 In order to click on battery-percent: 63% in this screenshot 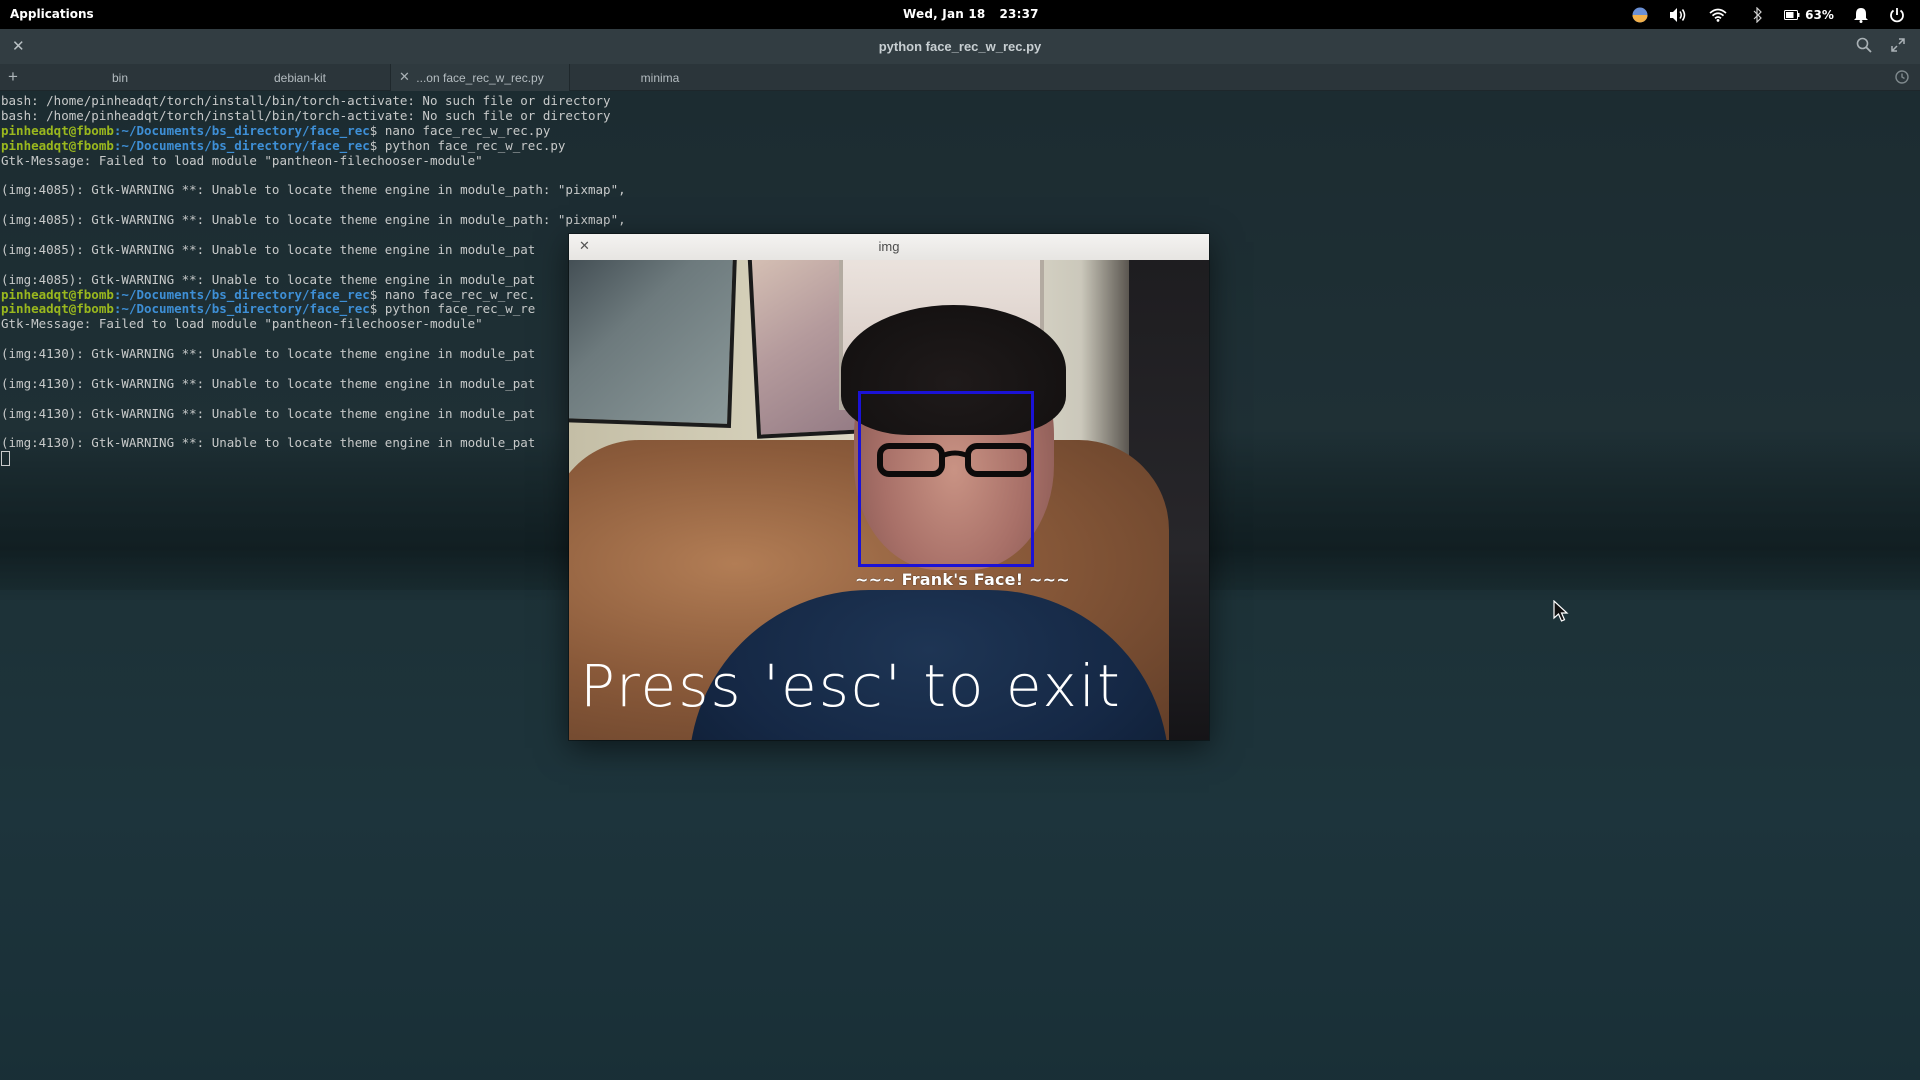, I will do `click(1819, 14)`.